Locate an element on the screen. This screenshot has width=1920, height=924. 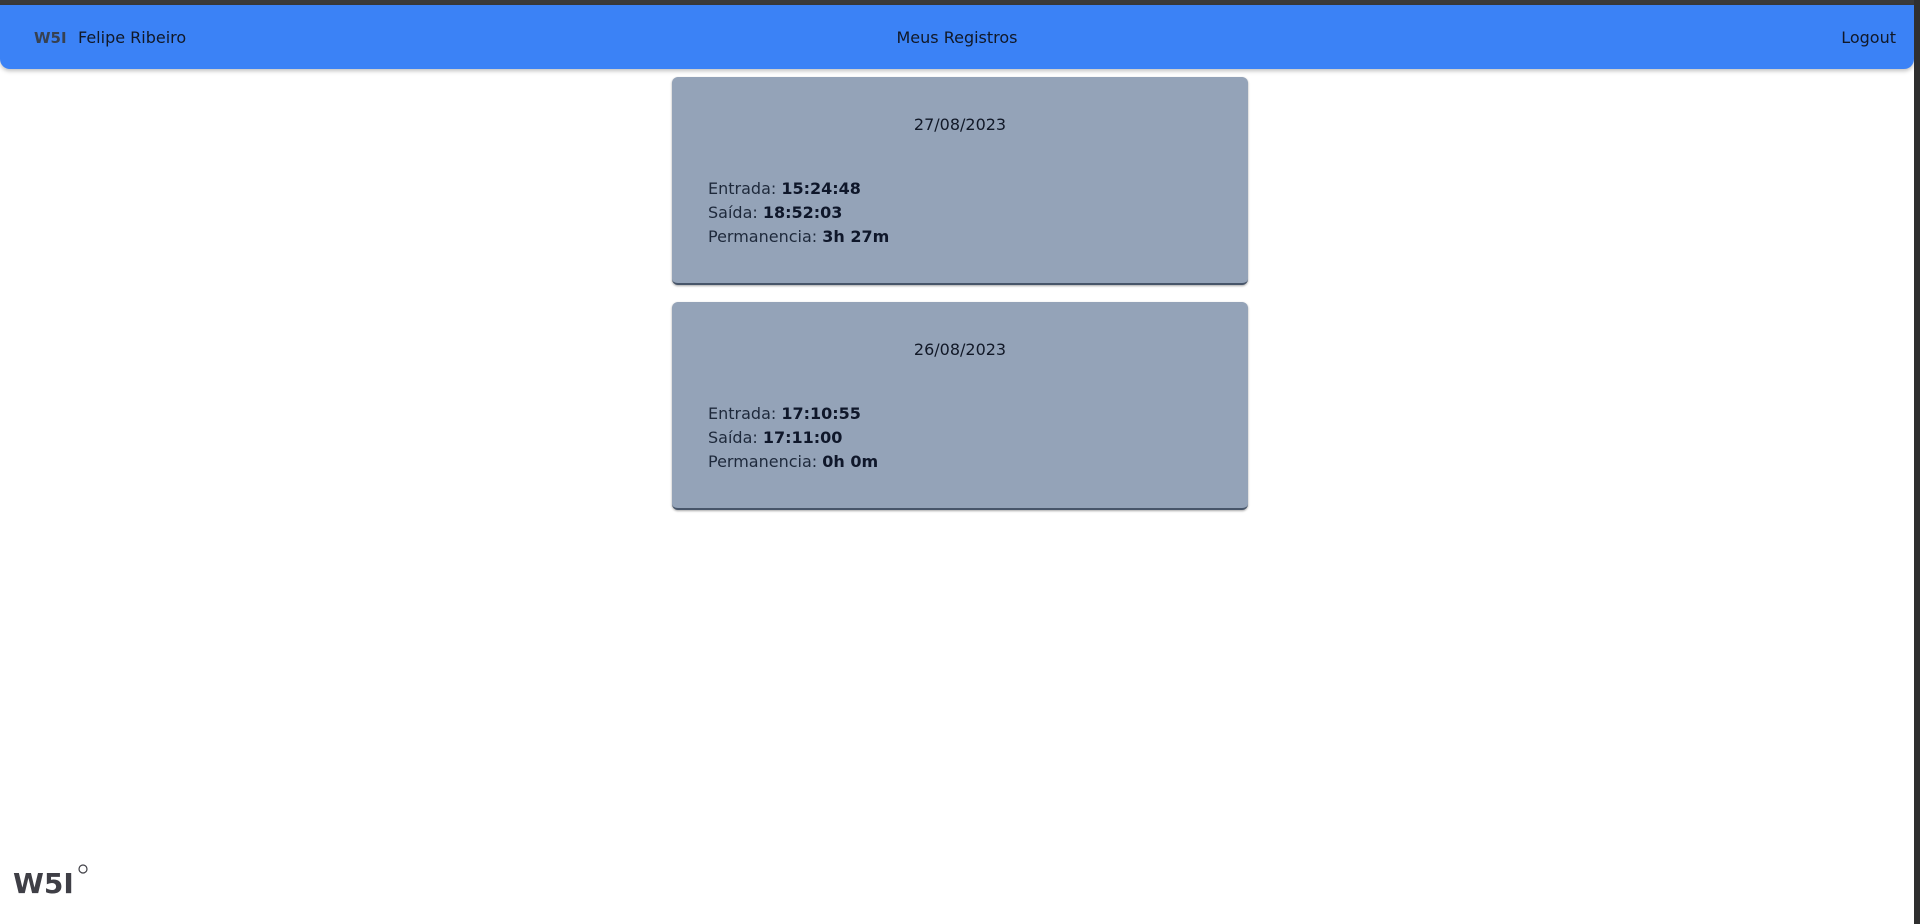
vertical-scrollbar is located at coordinates (1917, 462).